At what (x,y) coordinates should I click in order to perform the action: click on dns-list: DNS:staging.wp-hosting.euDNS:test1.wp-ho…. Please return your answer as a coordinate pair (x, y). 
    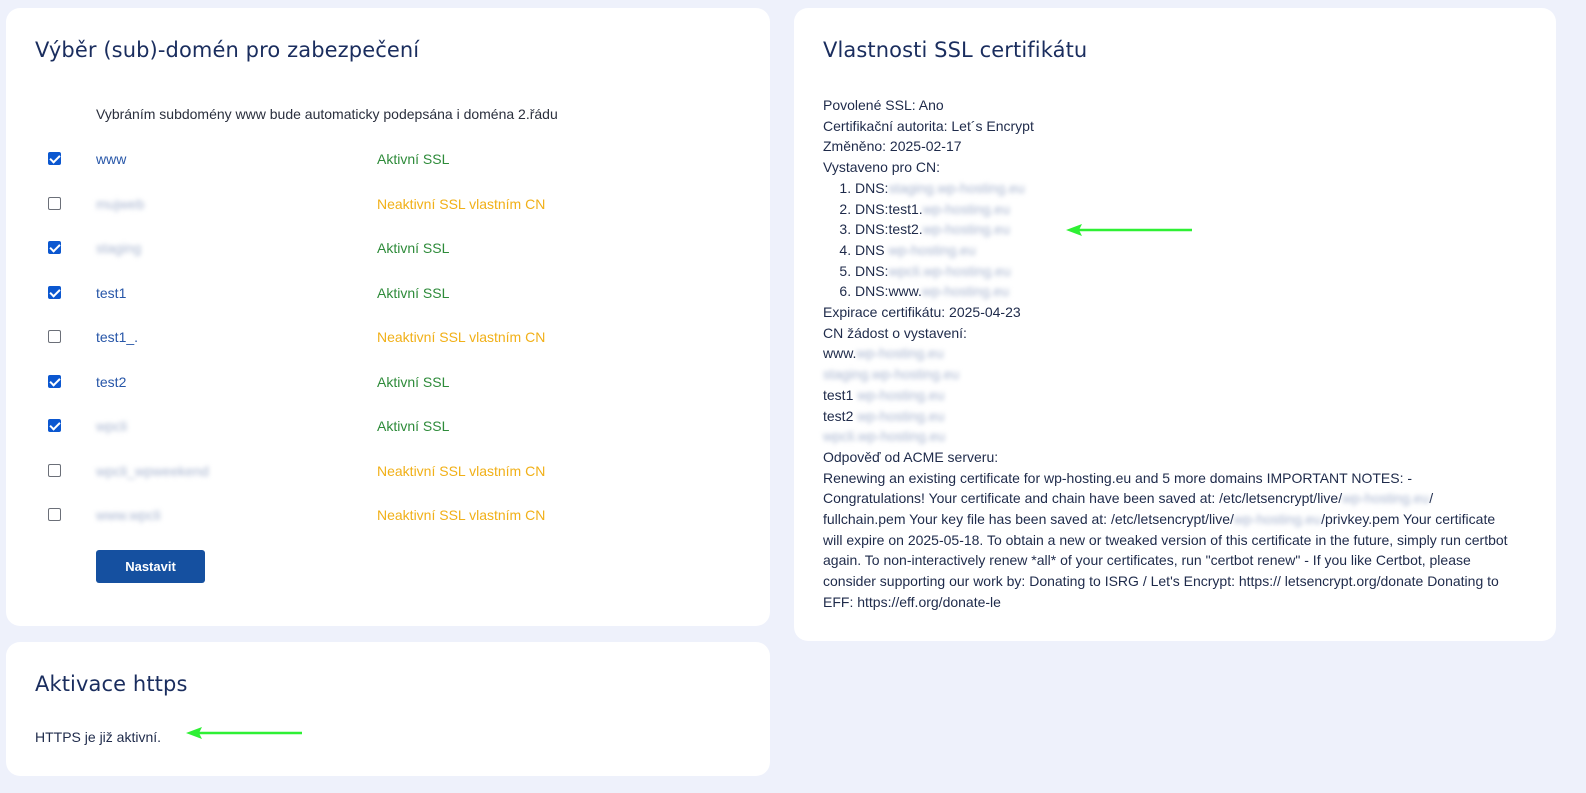
    Looking at the image, I should click on (1173, 240).